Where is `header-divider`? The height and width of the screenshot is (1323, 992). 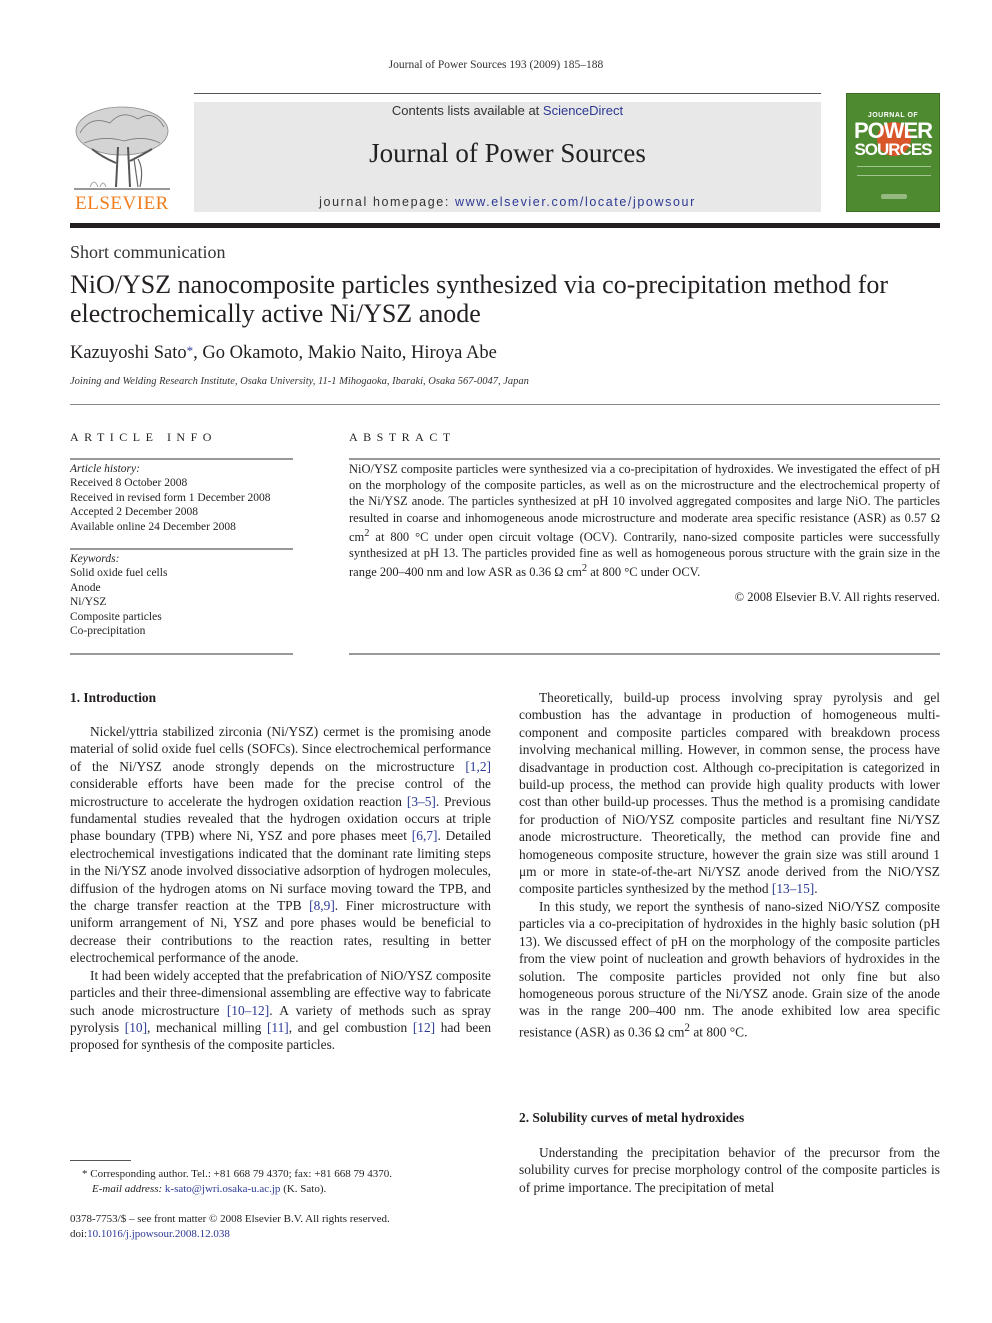 header-divider is located at coordinates (505, 404).